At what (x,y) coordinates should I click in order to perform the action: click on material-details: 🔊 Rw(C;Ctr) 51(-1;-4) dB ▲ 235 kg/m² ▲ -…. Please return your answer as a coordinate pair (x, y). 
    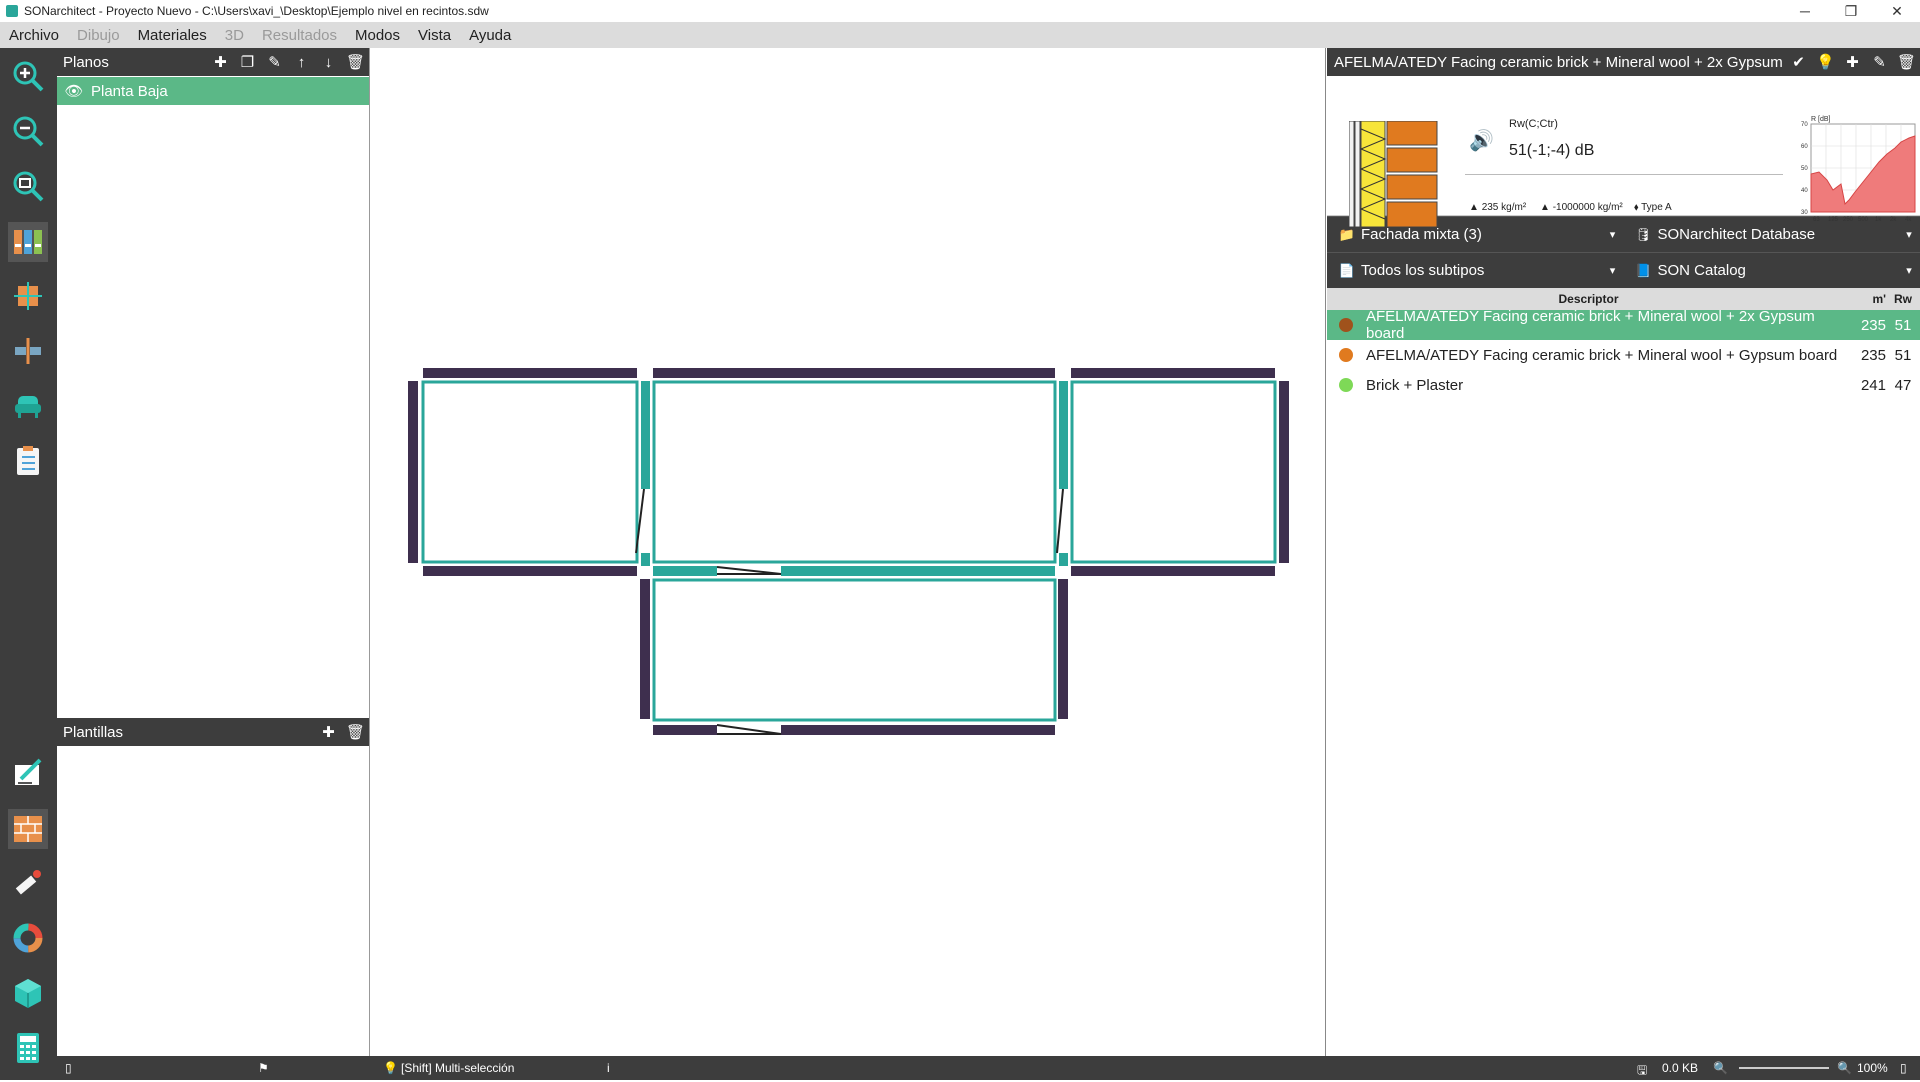
    Looking at the image, I should click on (1623, 146).